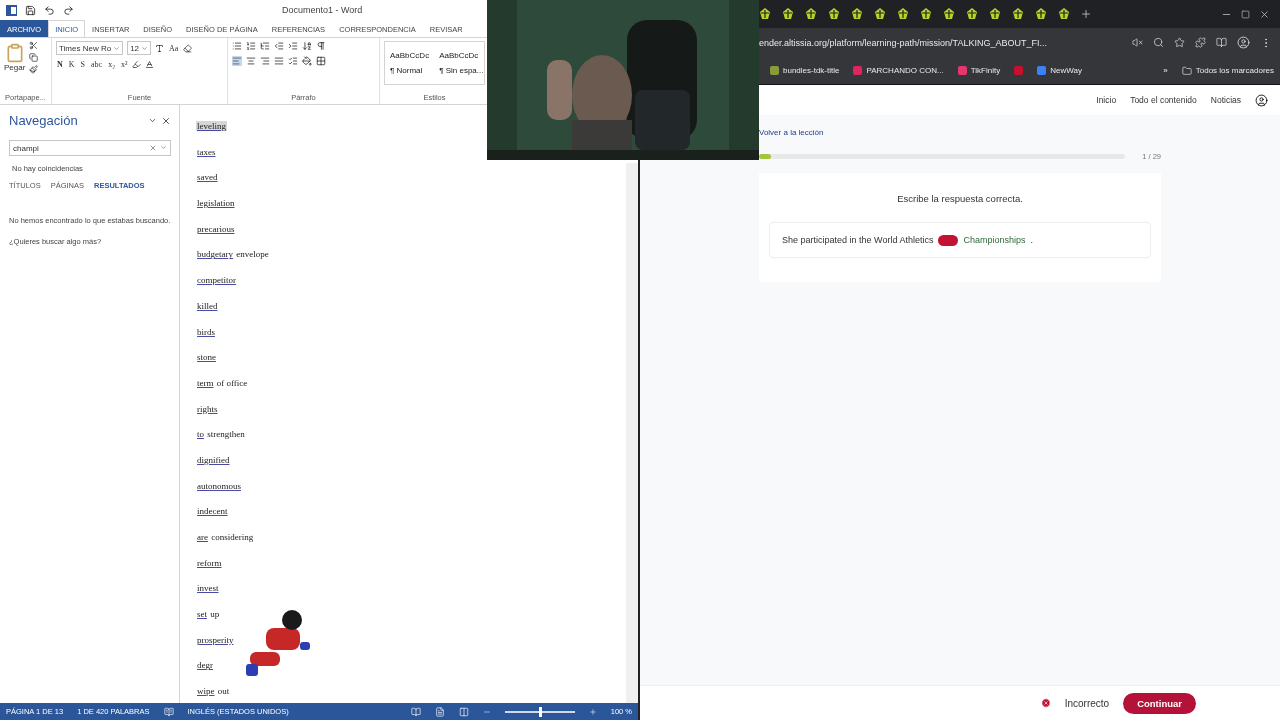  I want to click on site-nav-link: Todo el contenido, so click(1163, 100).